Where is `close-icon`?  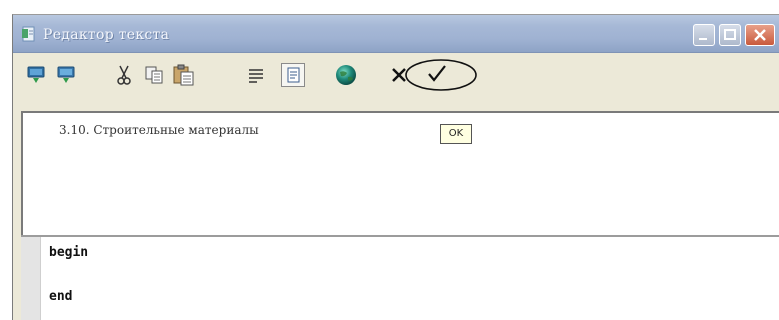 close-icon is located at coordinates (760, 35).